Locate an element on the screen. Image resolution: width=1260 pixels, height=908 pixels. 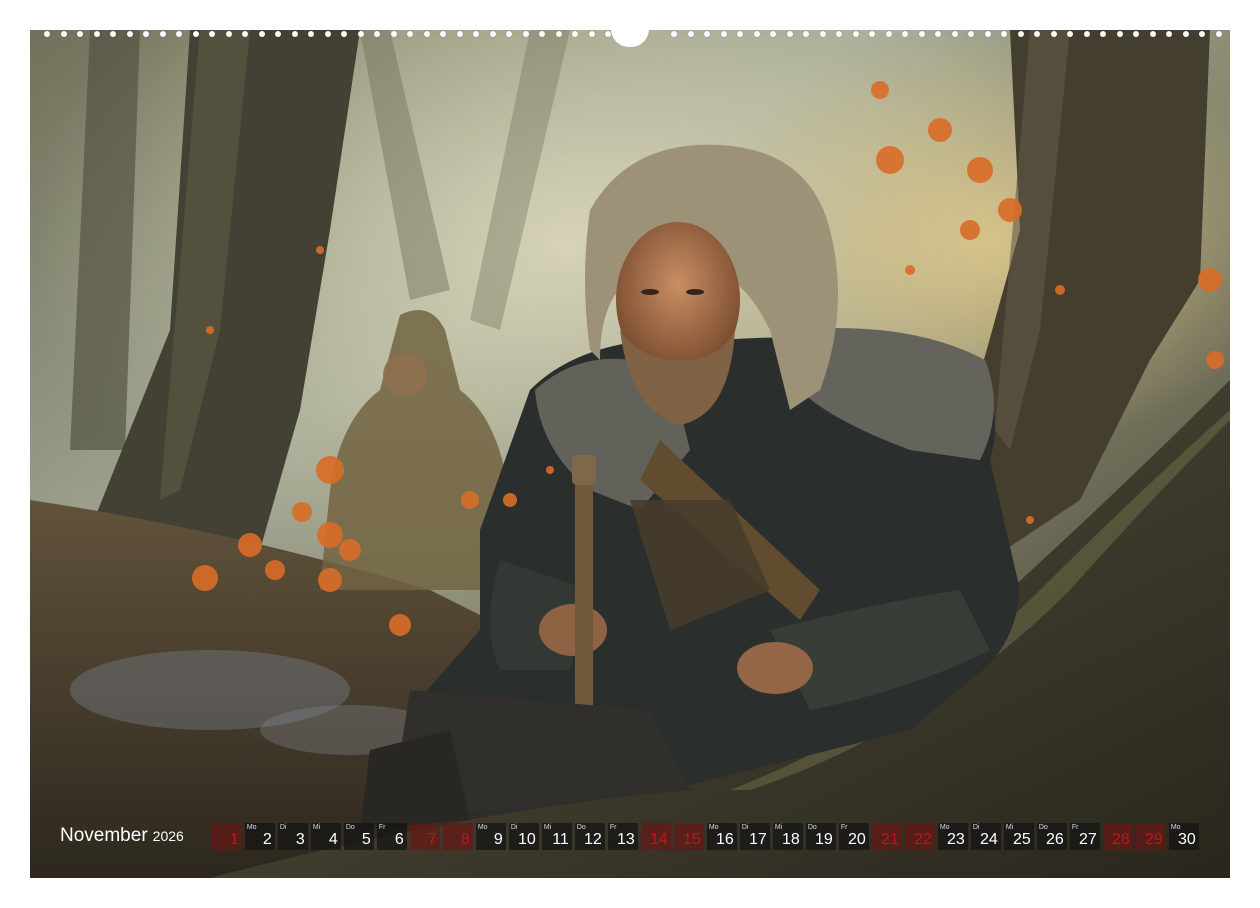
day-cell: 22 is located at coordinates (919, 836).